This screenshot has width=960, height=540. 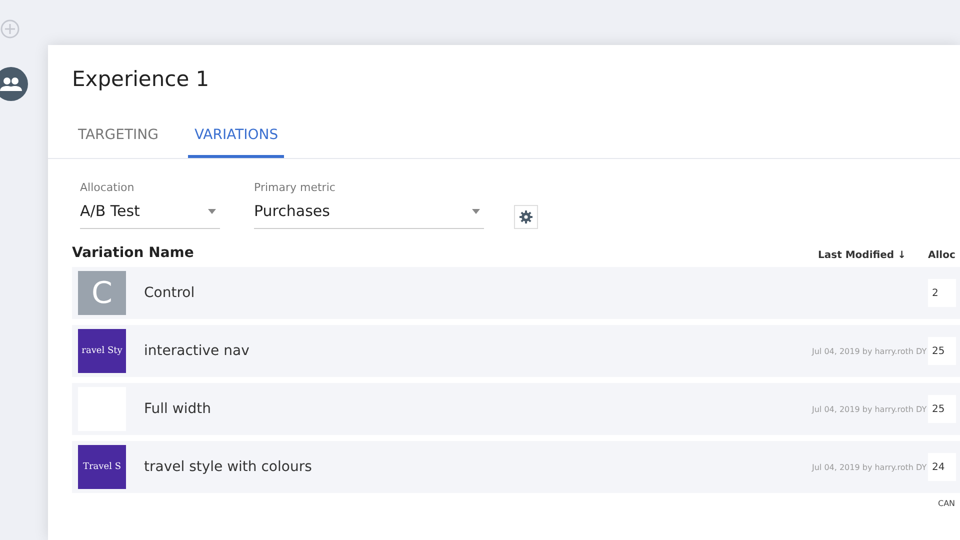 What do you see at coordinates (170, 293) in the screenshot?
I see `variation-name: Control` at bounding box center [170, 293].